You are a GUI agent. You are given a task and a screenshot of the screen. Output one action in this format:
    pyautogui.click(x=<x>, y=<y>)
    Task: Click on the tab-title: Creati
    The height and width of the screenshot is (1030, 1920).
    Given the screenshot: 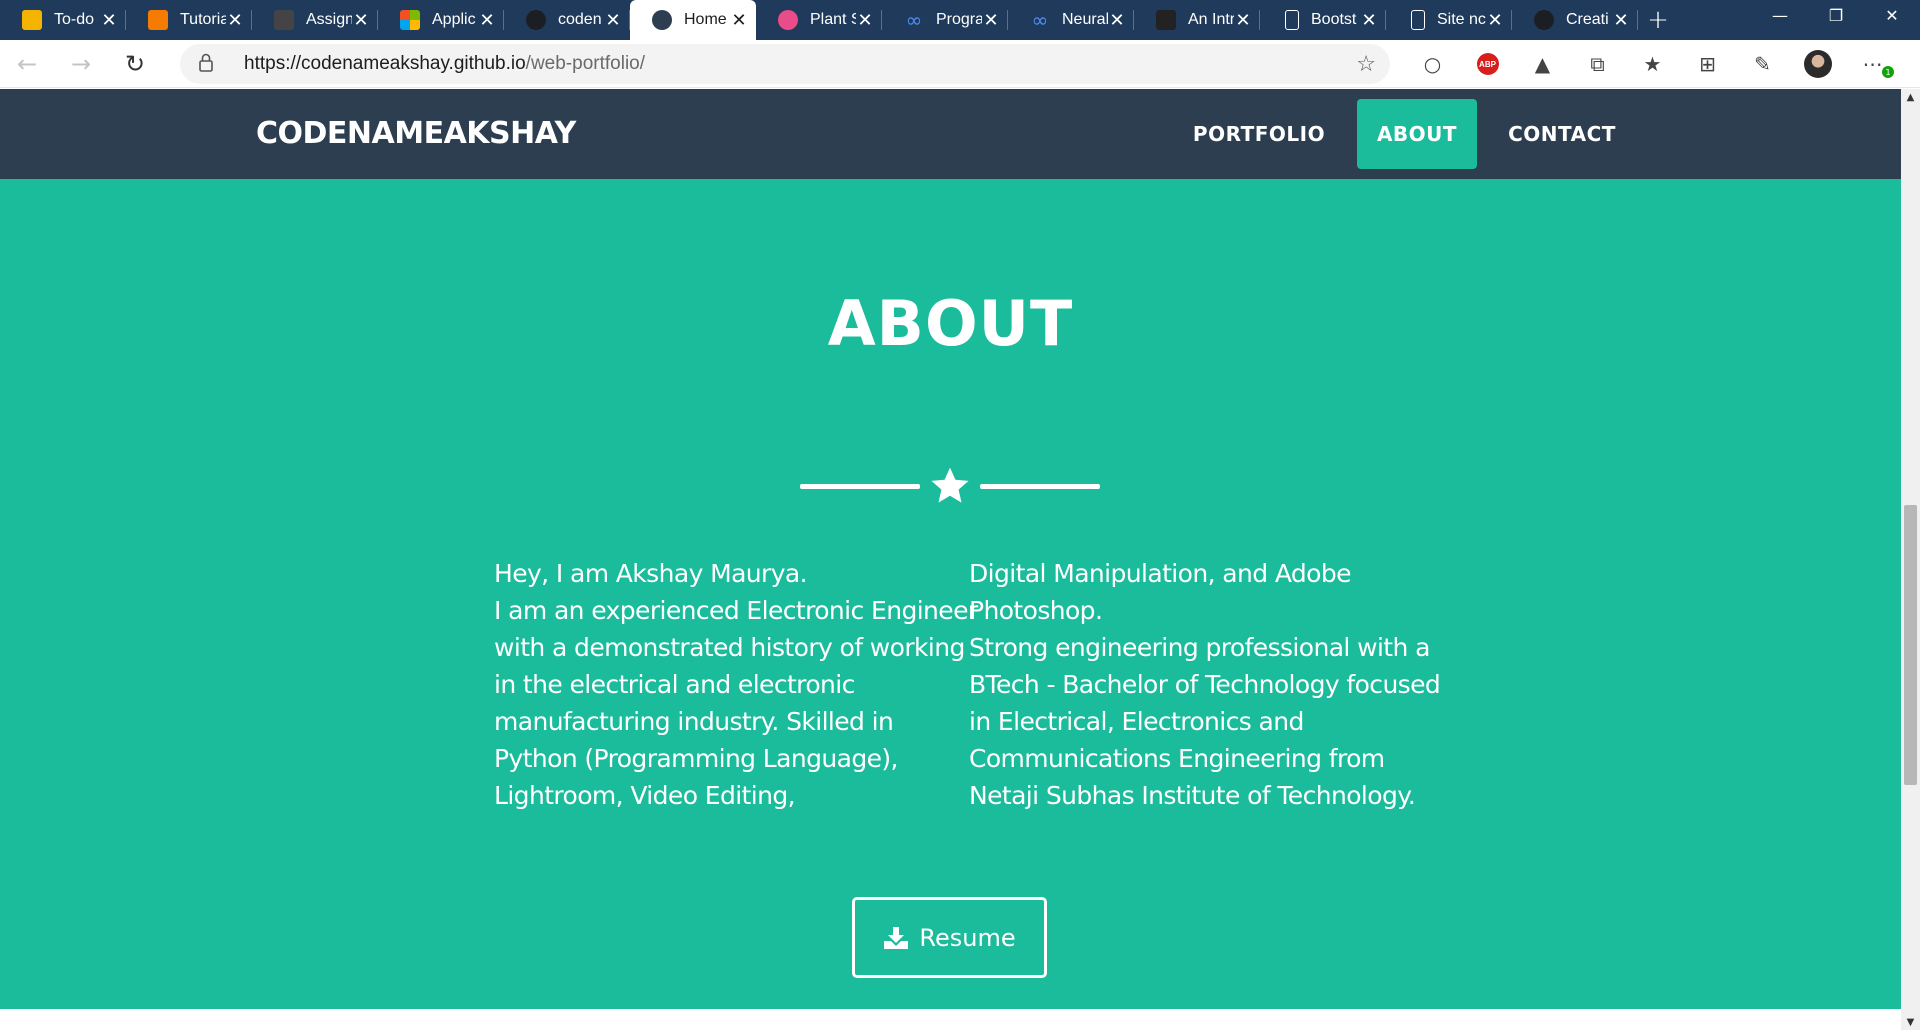 What is the action you would take?
    pyautogui.click(x=1587, y=19)
    